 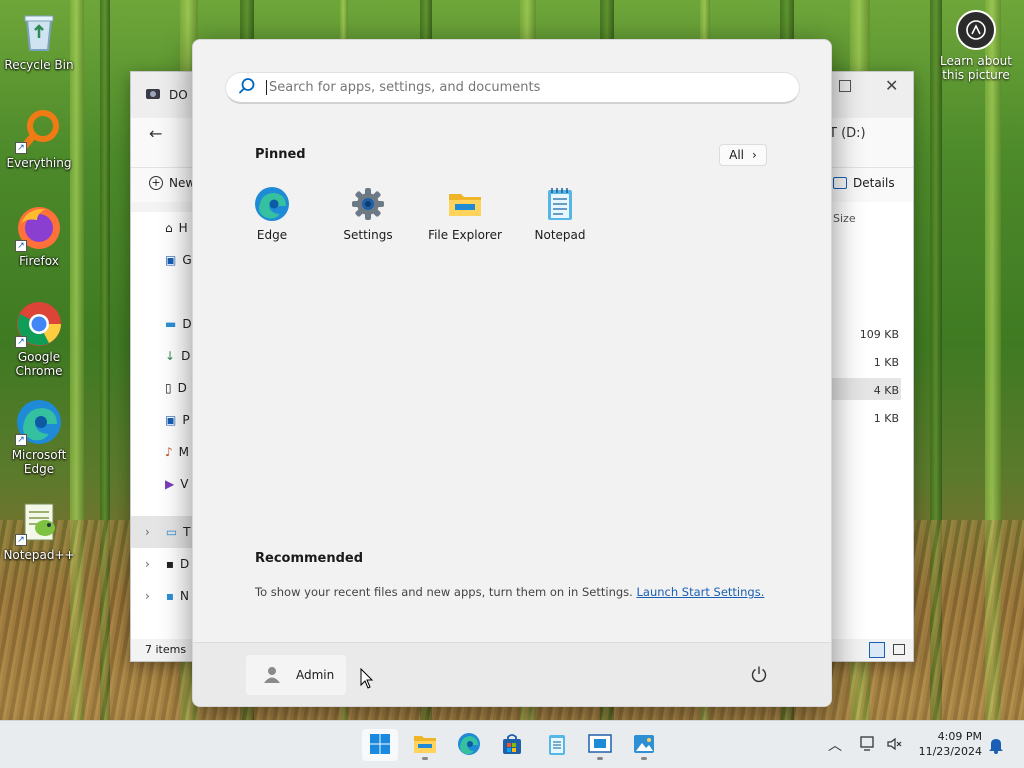 I want to click on user-avatar-icon, so click(x=272, y=675).